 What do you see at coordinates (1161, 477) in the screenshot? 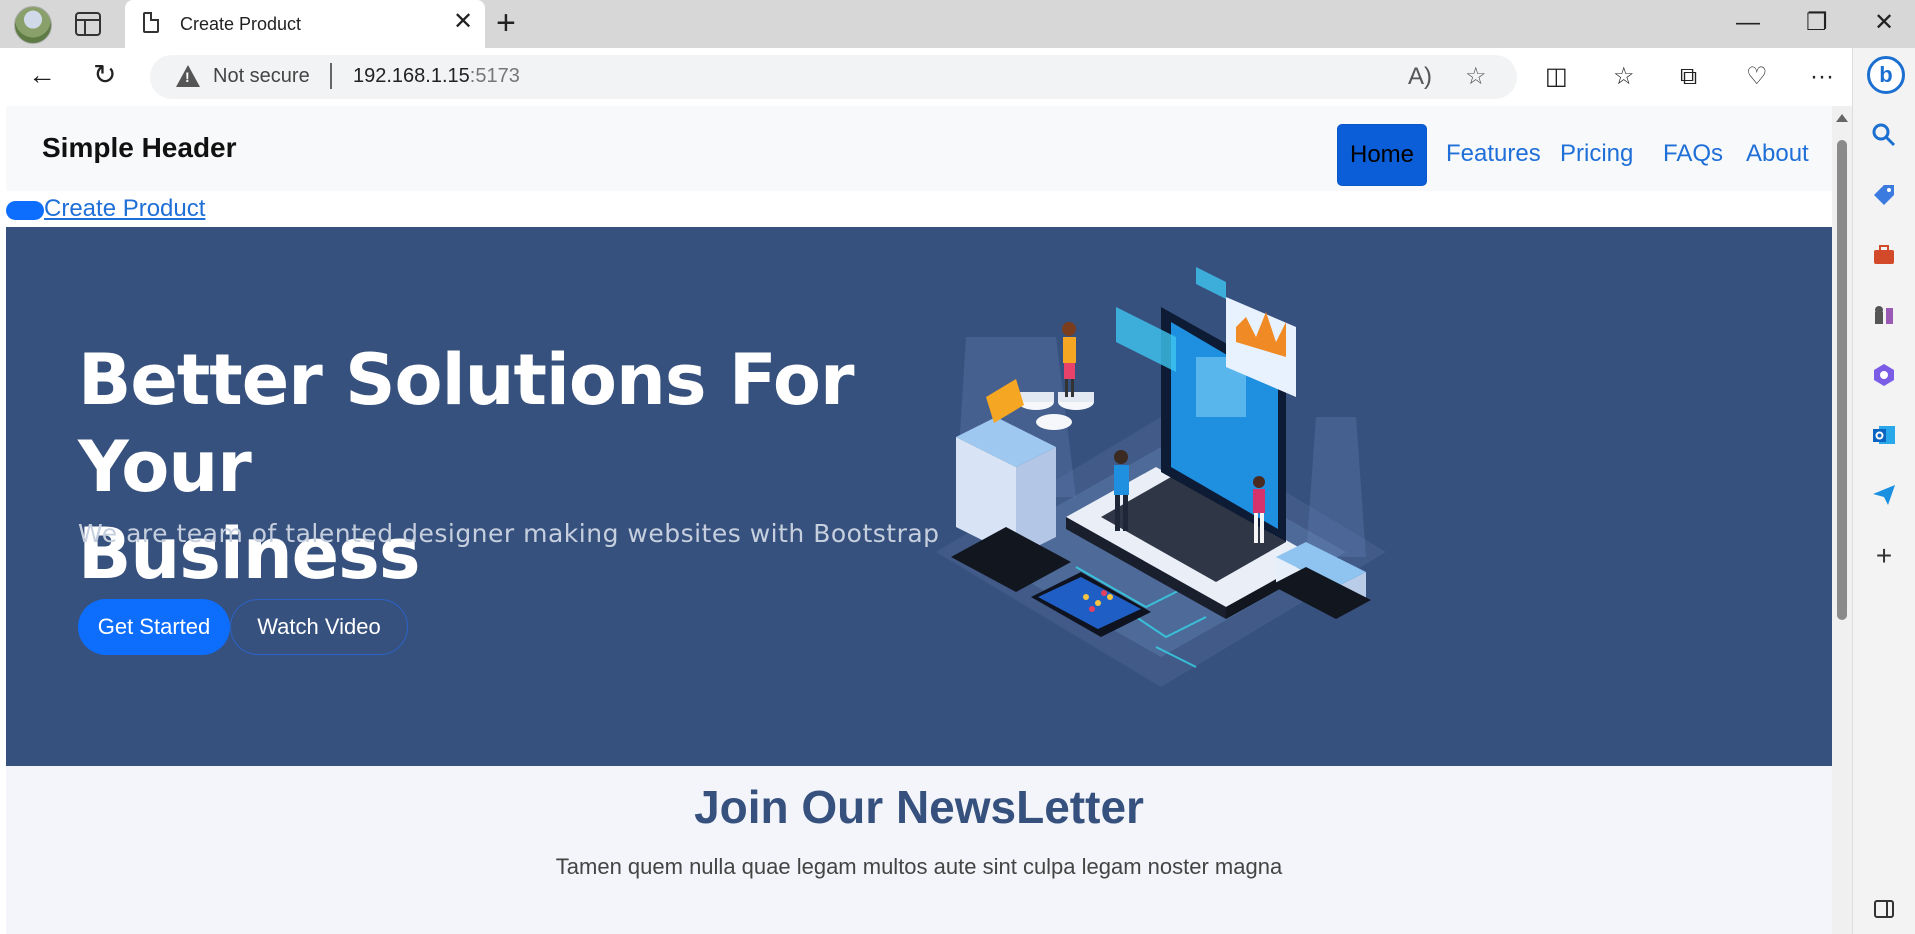
I see `hero-illustration` at bounding box center [1161, 477].